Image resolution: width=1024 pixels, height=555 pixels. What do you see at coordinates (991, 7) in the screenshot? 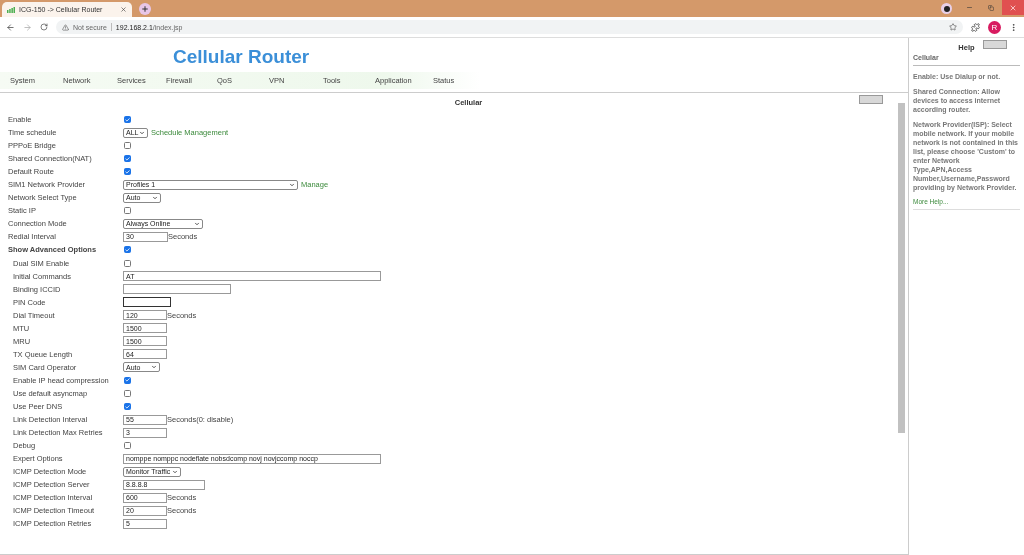
I see `restore-icon` at bounding box center [991, 7].